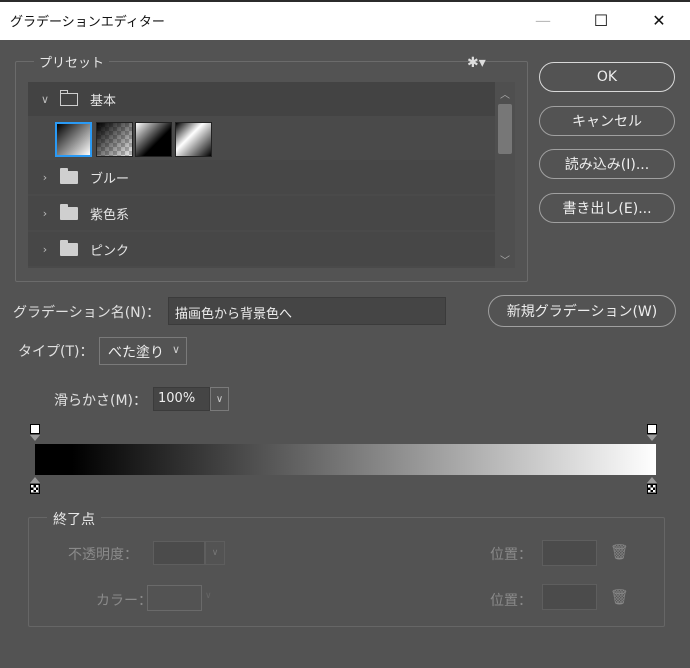 The width and height of the screenshot is (690, 668). What do you see at coordinates (72, 61) in the screenshot?
I see `presets-label: プリセット` at bounding box center [72, 61].